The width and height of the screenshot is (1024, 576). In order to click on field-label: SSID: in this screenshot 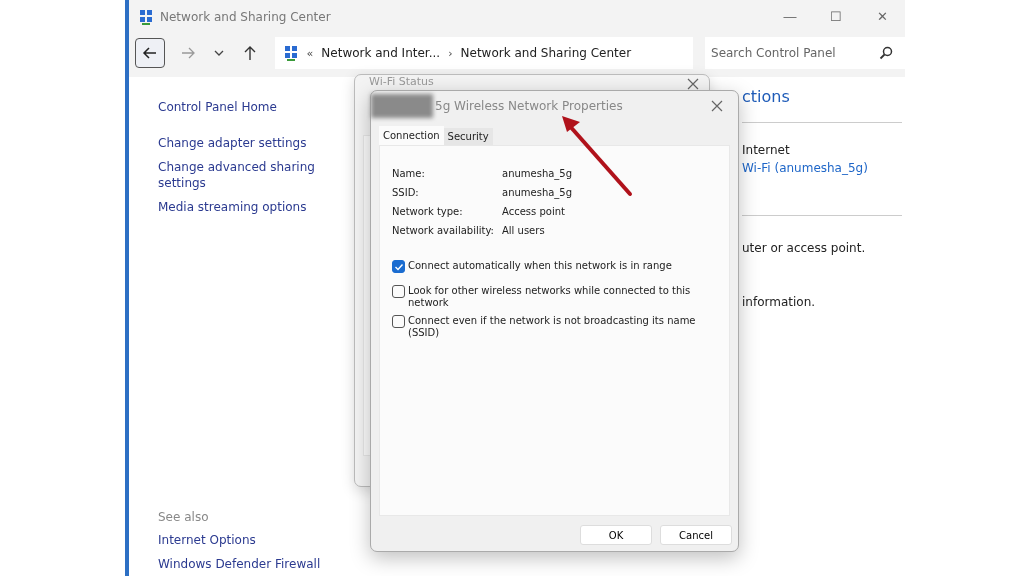, I will do `click(406, 192)`.